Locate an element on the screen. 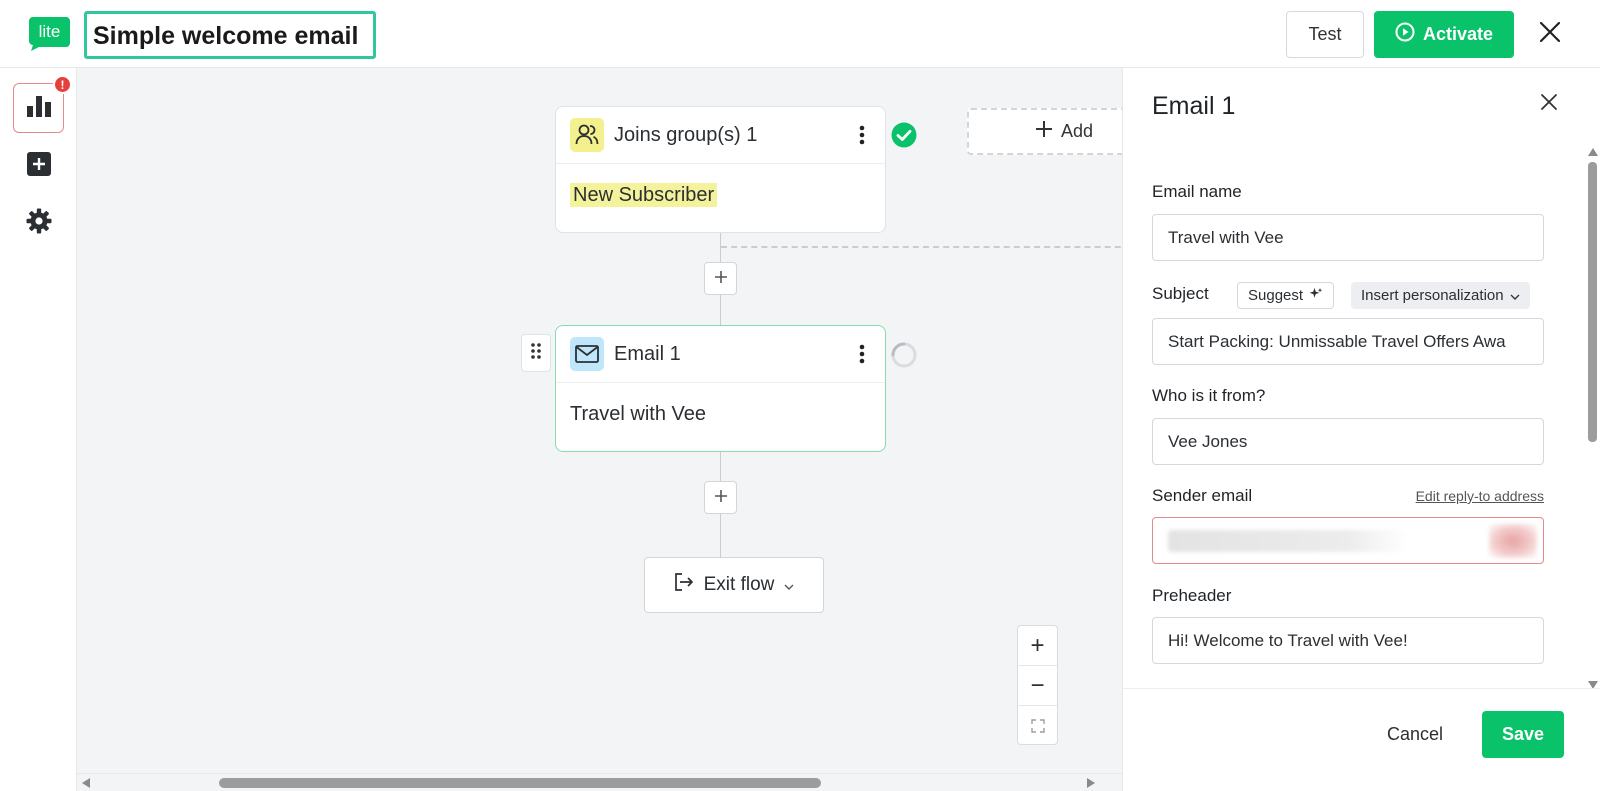  trigger-node-menu-button is located at coordinates (862, 135).